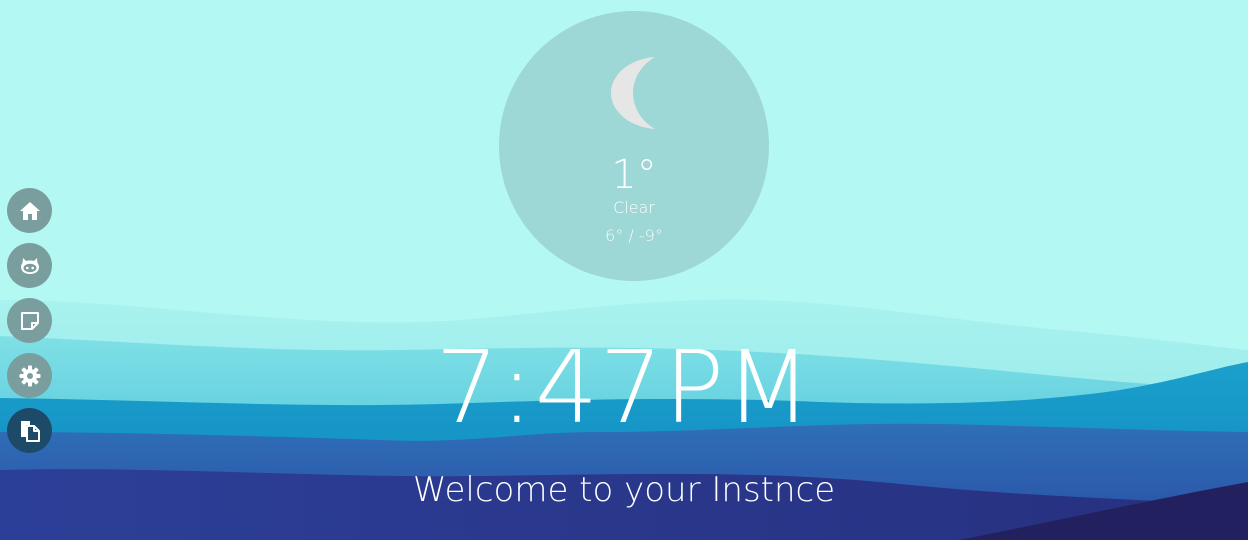  I want to click on github-icon, so click(29, 265).